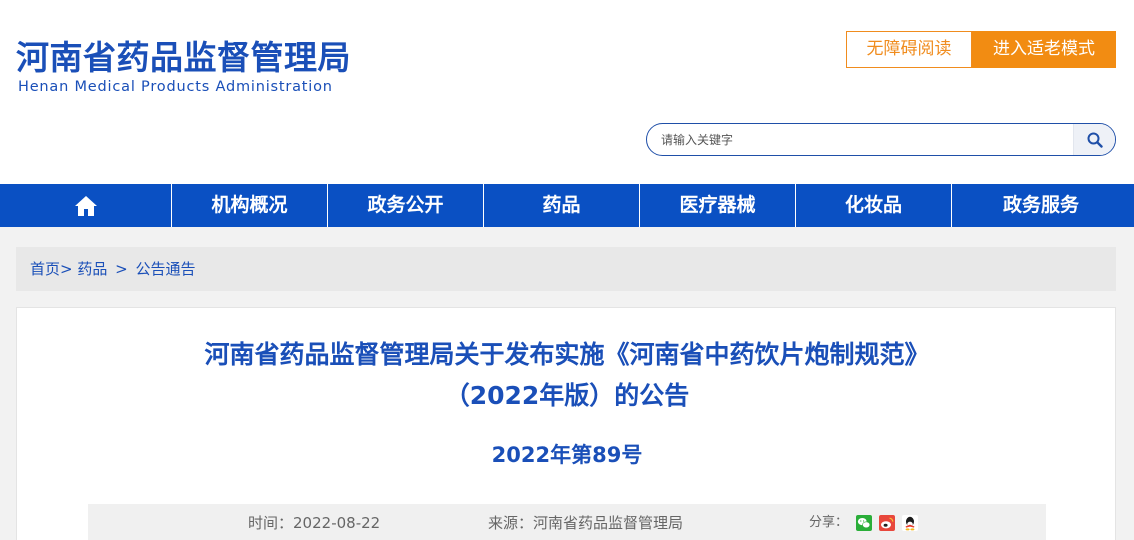 The image size is (1134, 540). I want to click on site-logo-title: 河南省药品监督管理局, so click(183, 58).